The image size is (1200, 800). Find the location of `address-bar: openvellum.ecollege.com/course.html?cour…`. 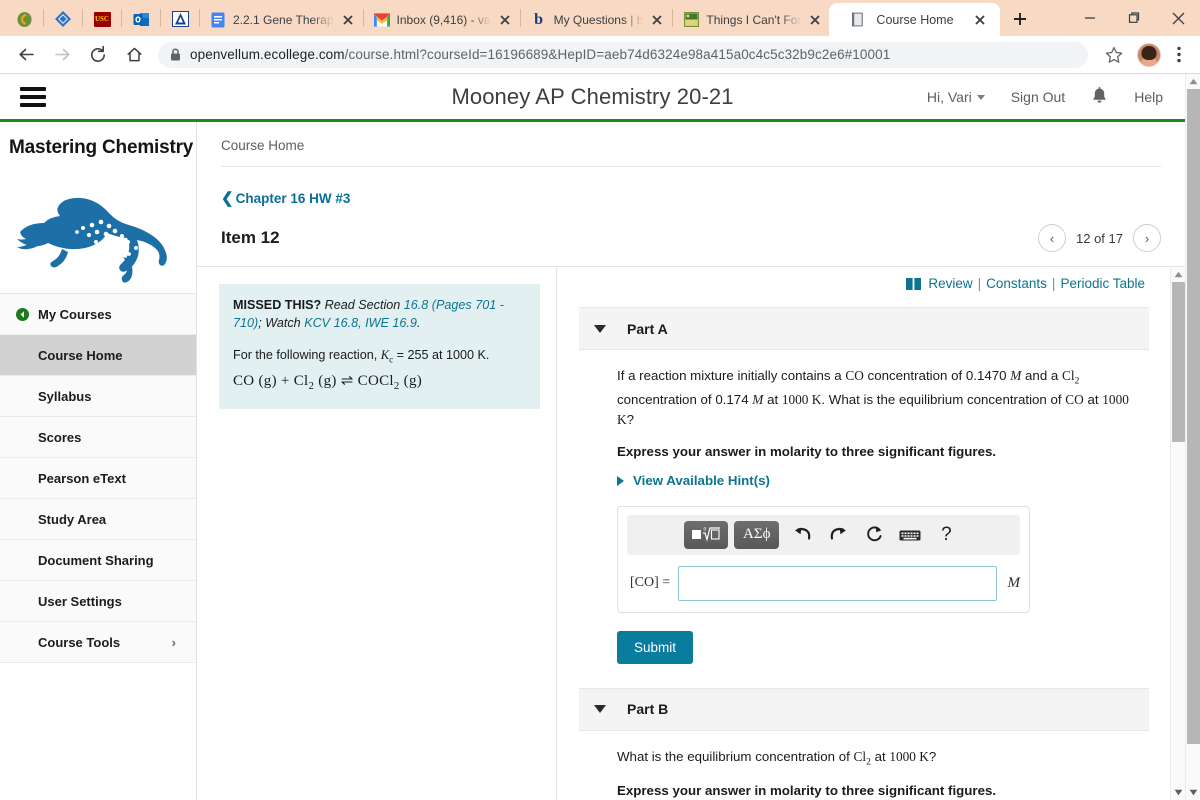

address-bar: openvellum.ecollege.com/course.html?cour… is located at coordinates (623, 54).